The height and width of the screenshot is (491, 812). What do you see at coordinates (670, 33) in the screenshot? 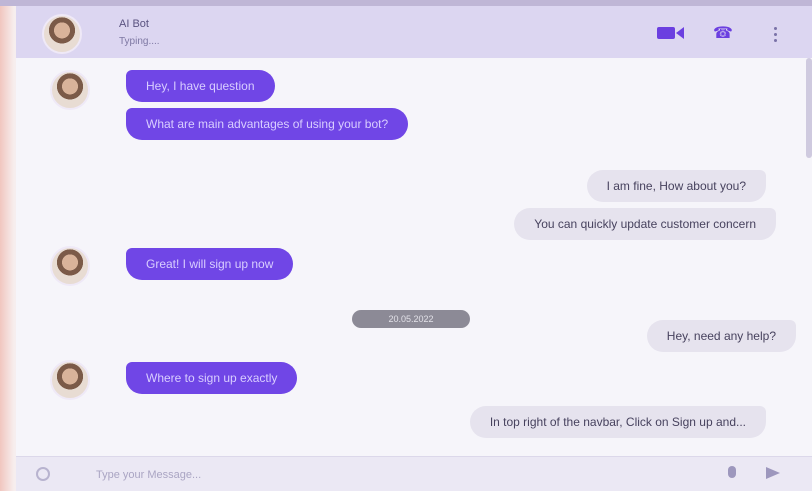
I see `video-call-icon` at bounding box center [670, 33].